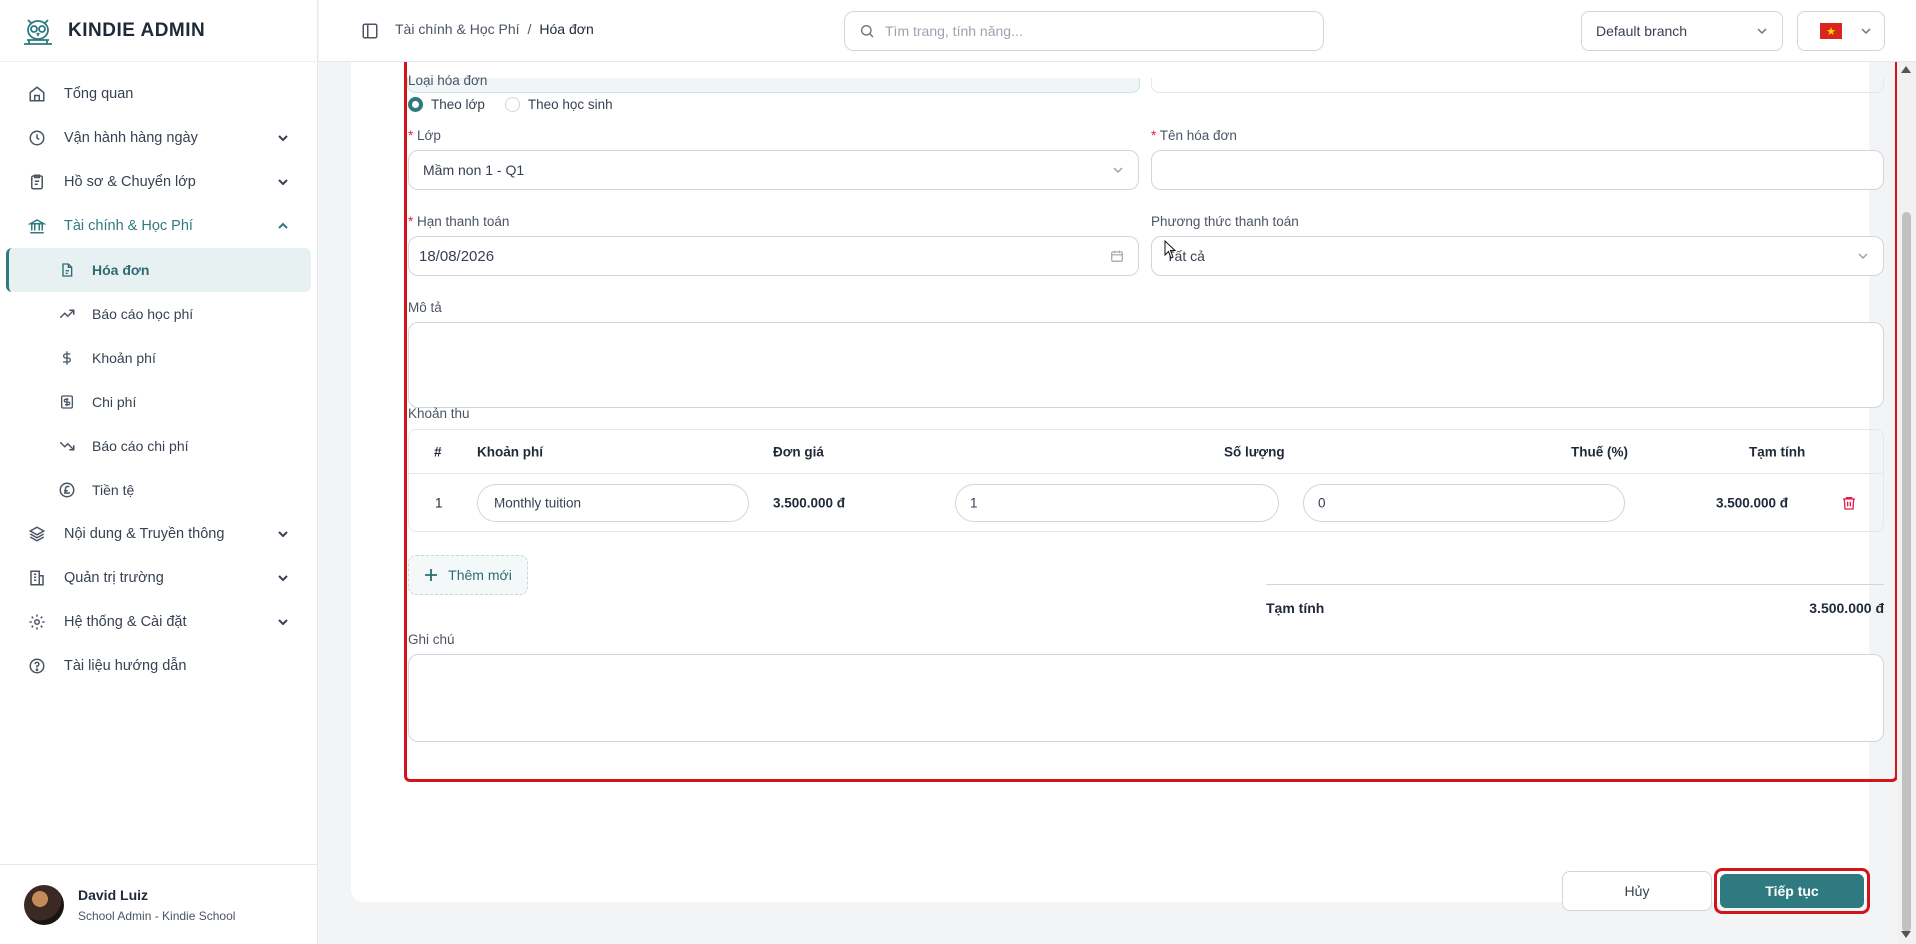  I want to click on scroll-up-arrow-icon, so click(1906, 69).